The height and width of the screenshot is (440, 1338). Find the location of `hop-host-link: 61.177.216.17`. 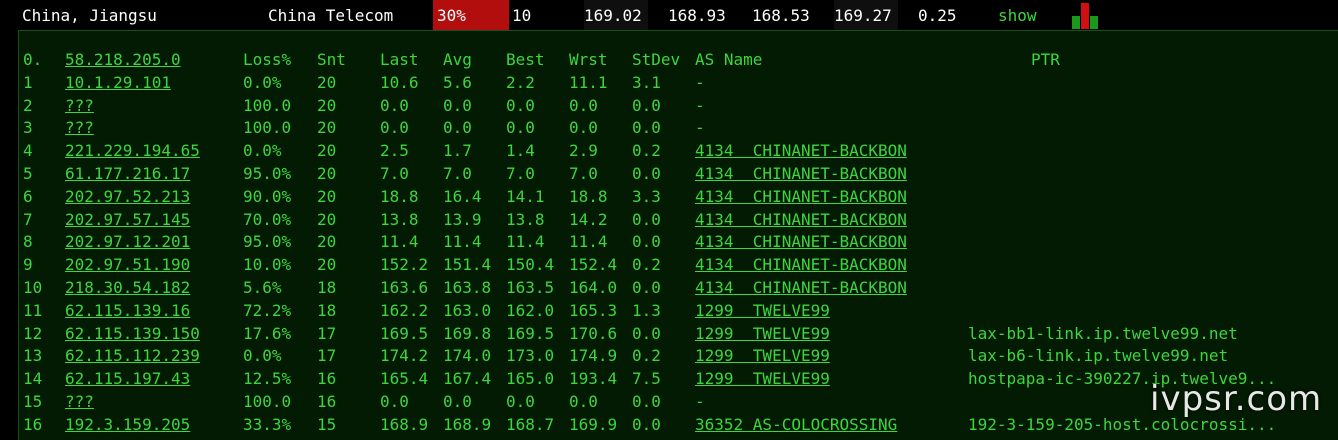

hop-host-link: 61.177.216.17 is located at coordinates (127, 174).